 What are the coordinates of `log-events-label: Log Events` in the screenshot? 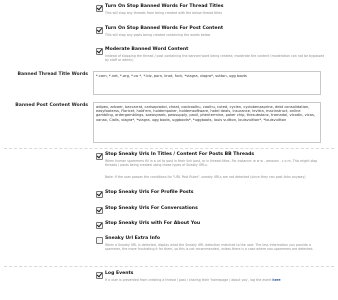 It's located at (119, 273).